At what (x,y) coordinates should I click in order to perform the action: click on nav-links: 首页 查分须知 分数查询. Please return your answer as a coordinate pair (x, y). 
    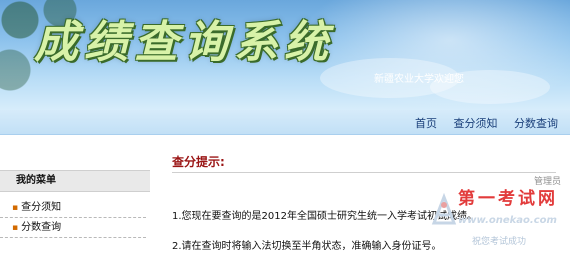
    Looking at the image, I should click on (480, 123).